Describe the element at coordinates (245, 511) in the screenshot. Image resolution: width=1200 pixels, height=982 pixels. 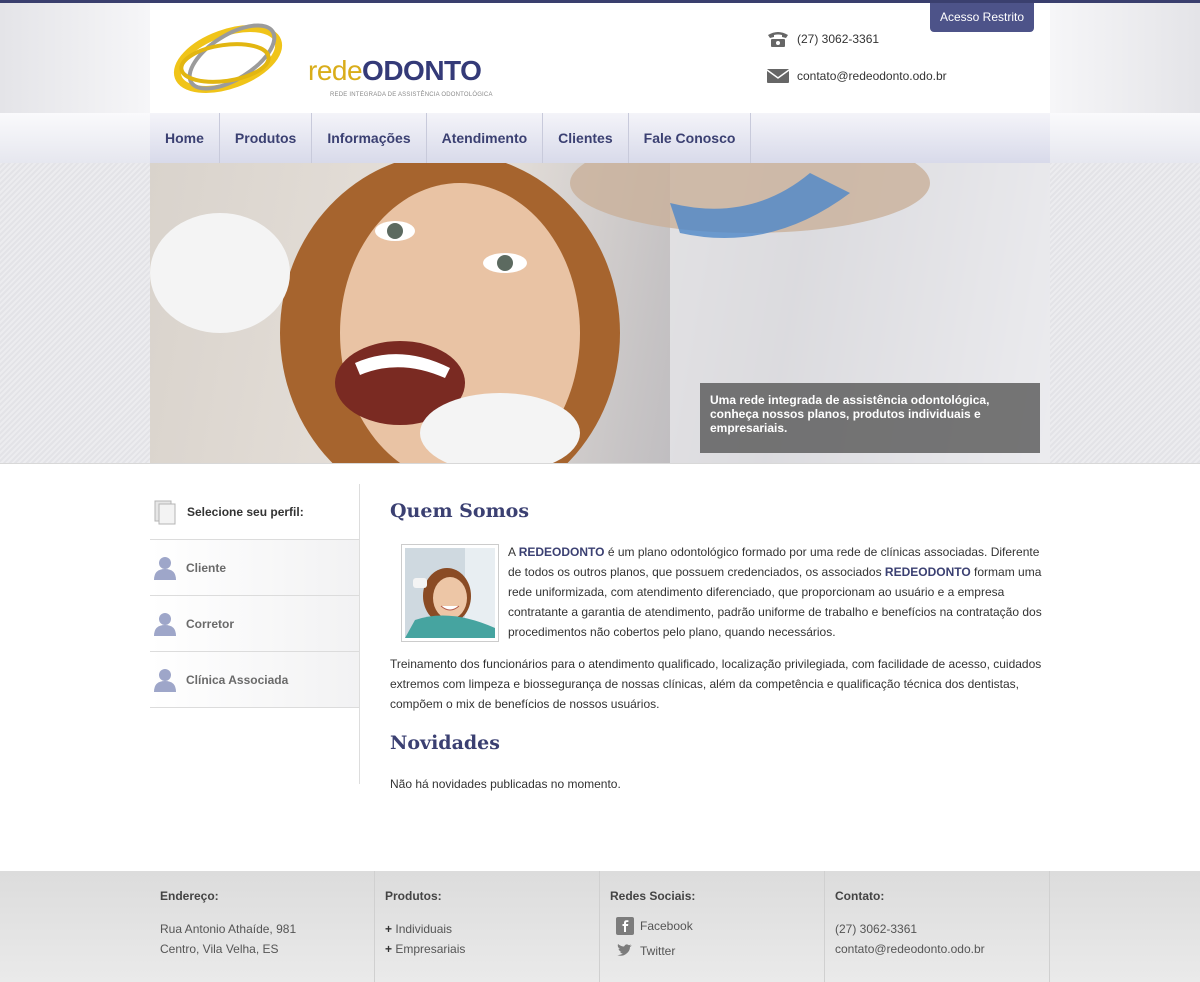
I see `sidebar-title: Selecione seu perfil:` at that location.